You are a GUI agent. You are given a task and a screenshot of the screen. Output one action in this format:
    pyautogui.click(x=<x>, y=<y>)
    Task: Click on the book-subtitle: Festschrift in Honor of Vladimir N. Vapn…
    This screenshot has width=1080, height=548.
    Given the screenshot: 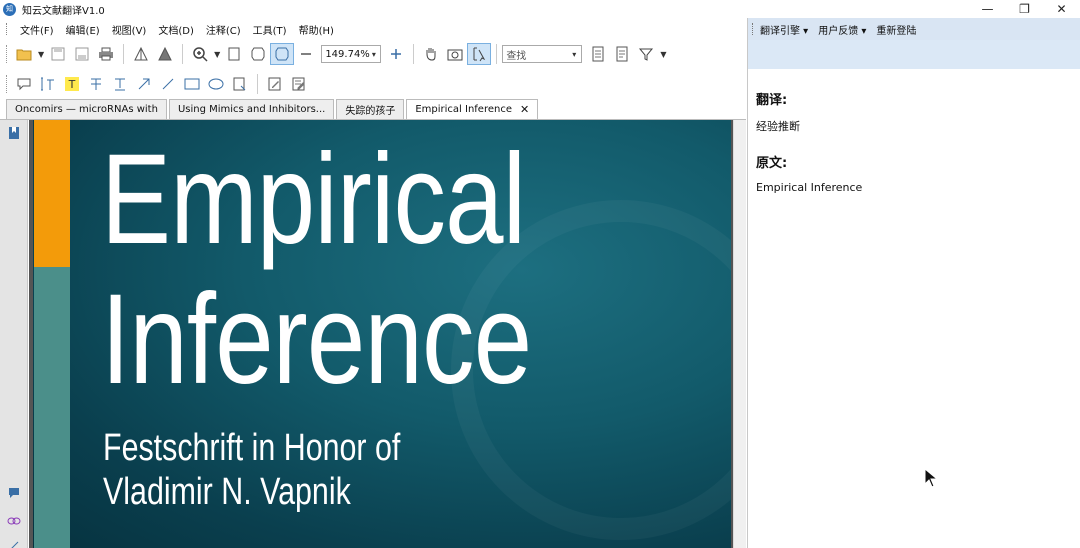 What is the action you would take?
    pyautogui.click(x=251, y=470)
    